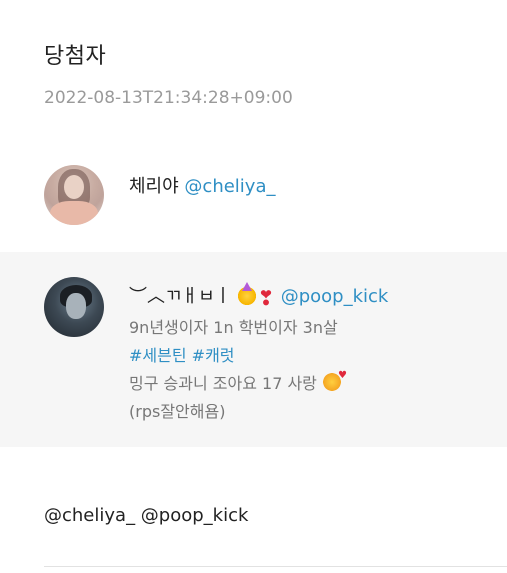 Image resolution: width=507 pixels, height=573 pixels. I want to click on winner-row-1: 체리야 @cheliya_, so click(253, 196).